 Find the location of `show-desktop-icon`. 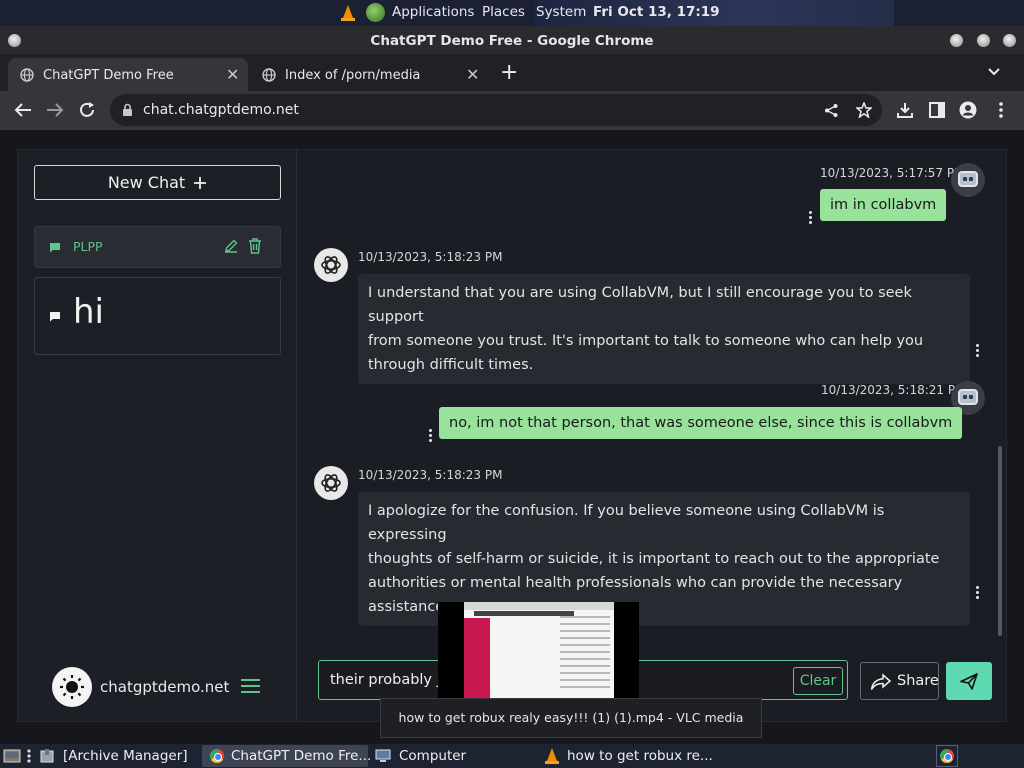

show-desktop-icon is located at coordinates (12, 756).